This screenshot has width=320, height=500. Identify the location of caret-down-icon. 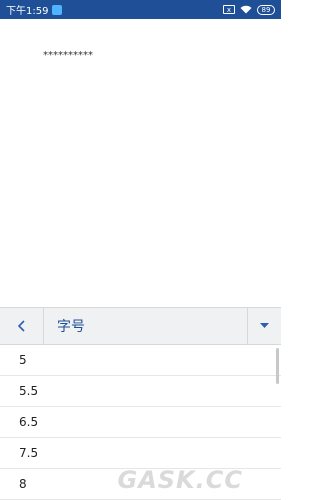
(264, 325).